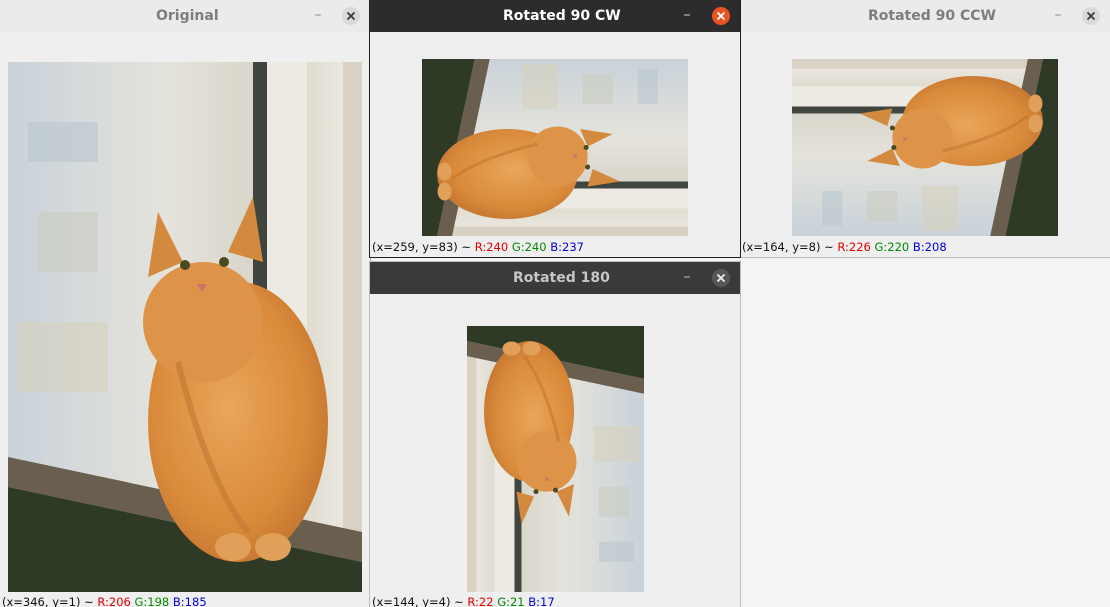  I want to click on pixel-blue: B:185, so click(189, 601).